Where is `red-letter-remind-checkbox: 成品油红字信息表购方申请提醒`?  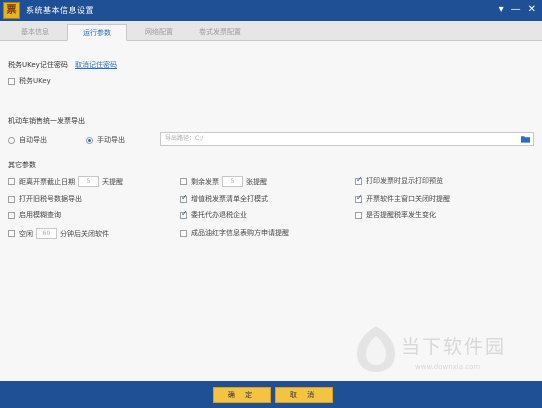
red-letter-remind-checkbox: 成品油红字信息表购方申请提醒 is located at coordinates (234, 233).